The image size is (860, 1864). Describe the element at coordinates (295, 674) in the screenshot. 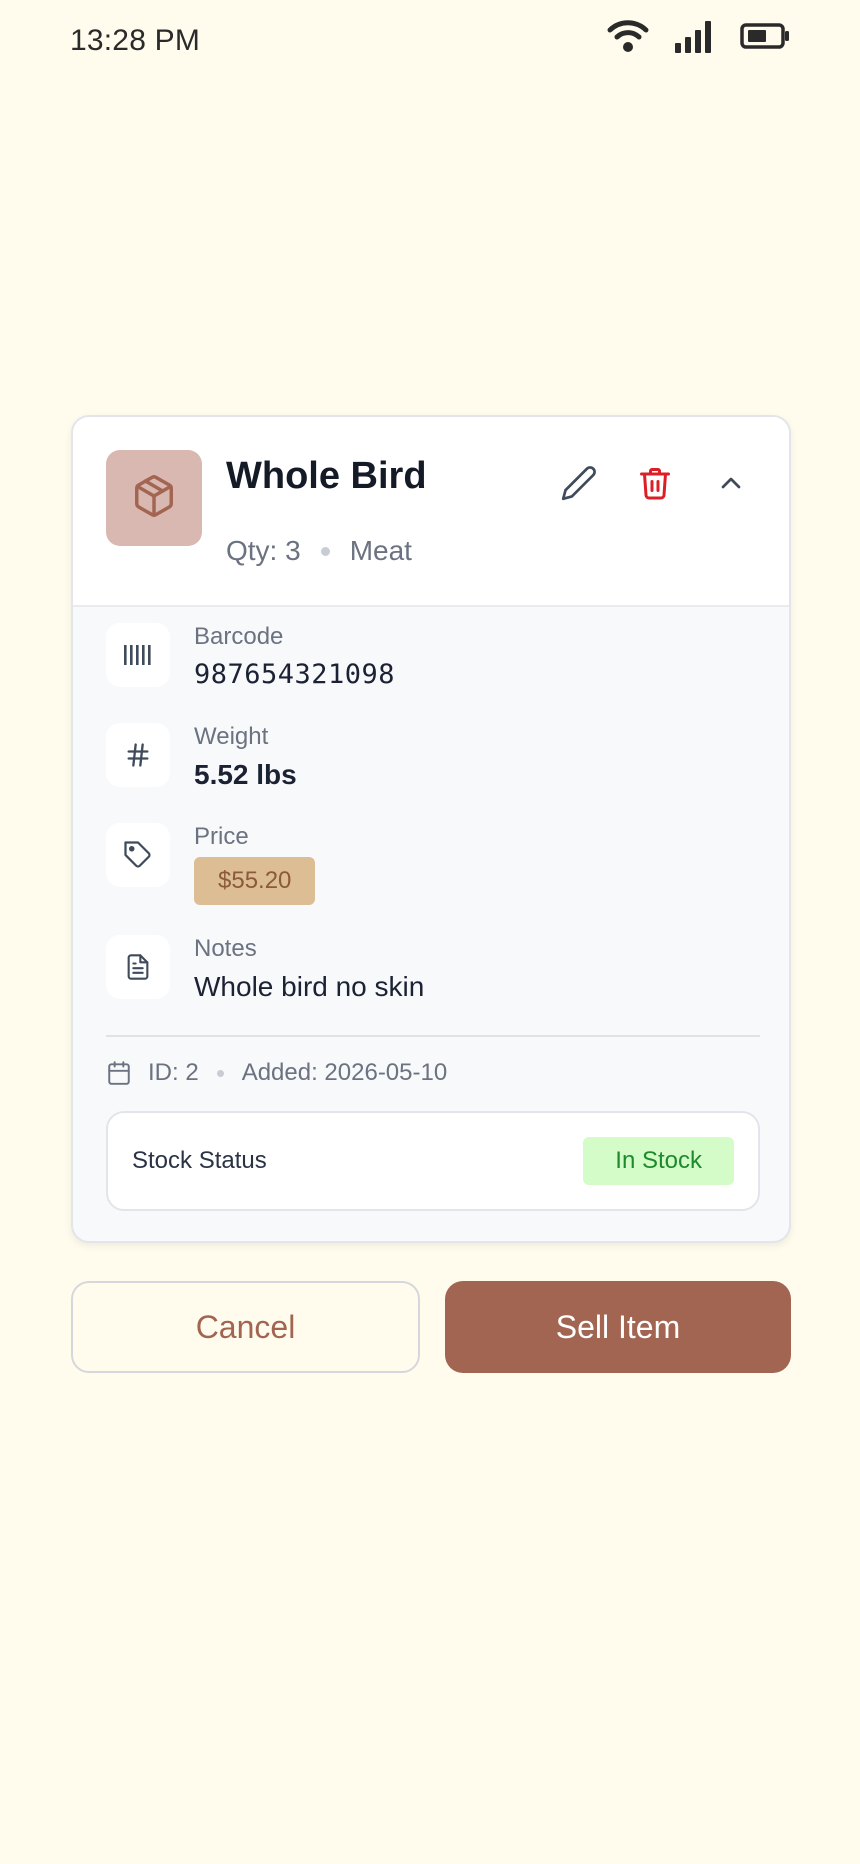

I see `barcode-value: 987654321098` at that location.